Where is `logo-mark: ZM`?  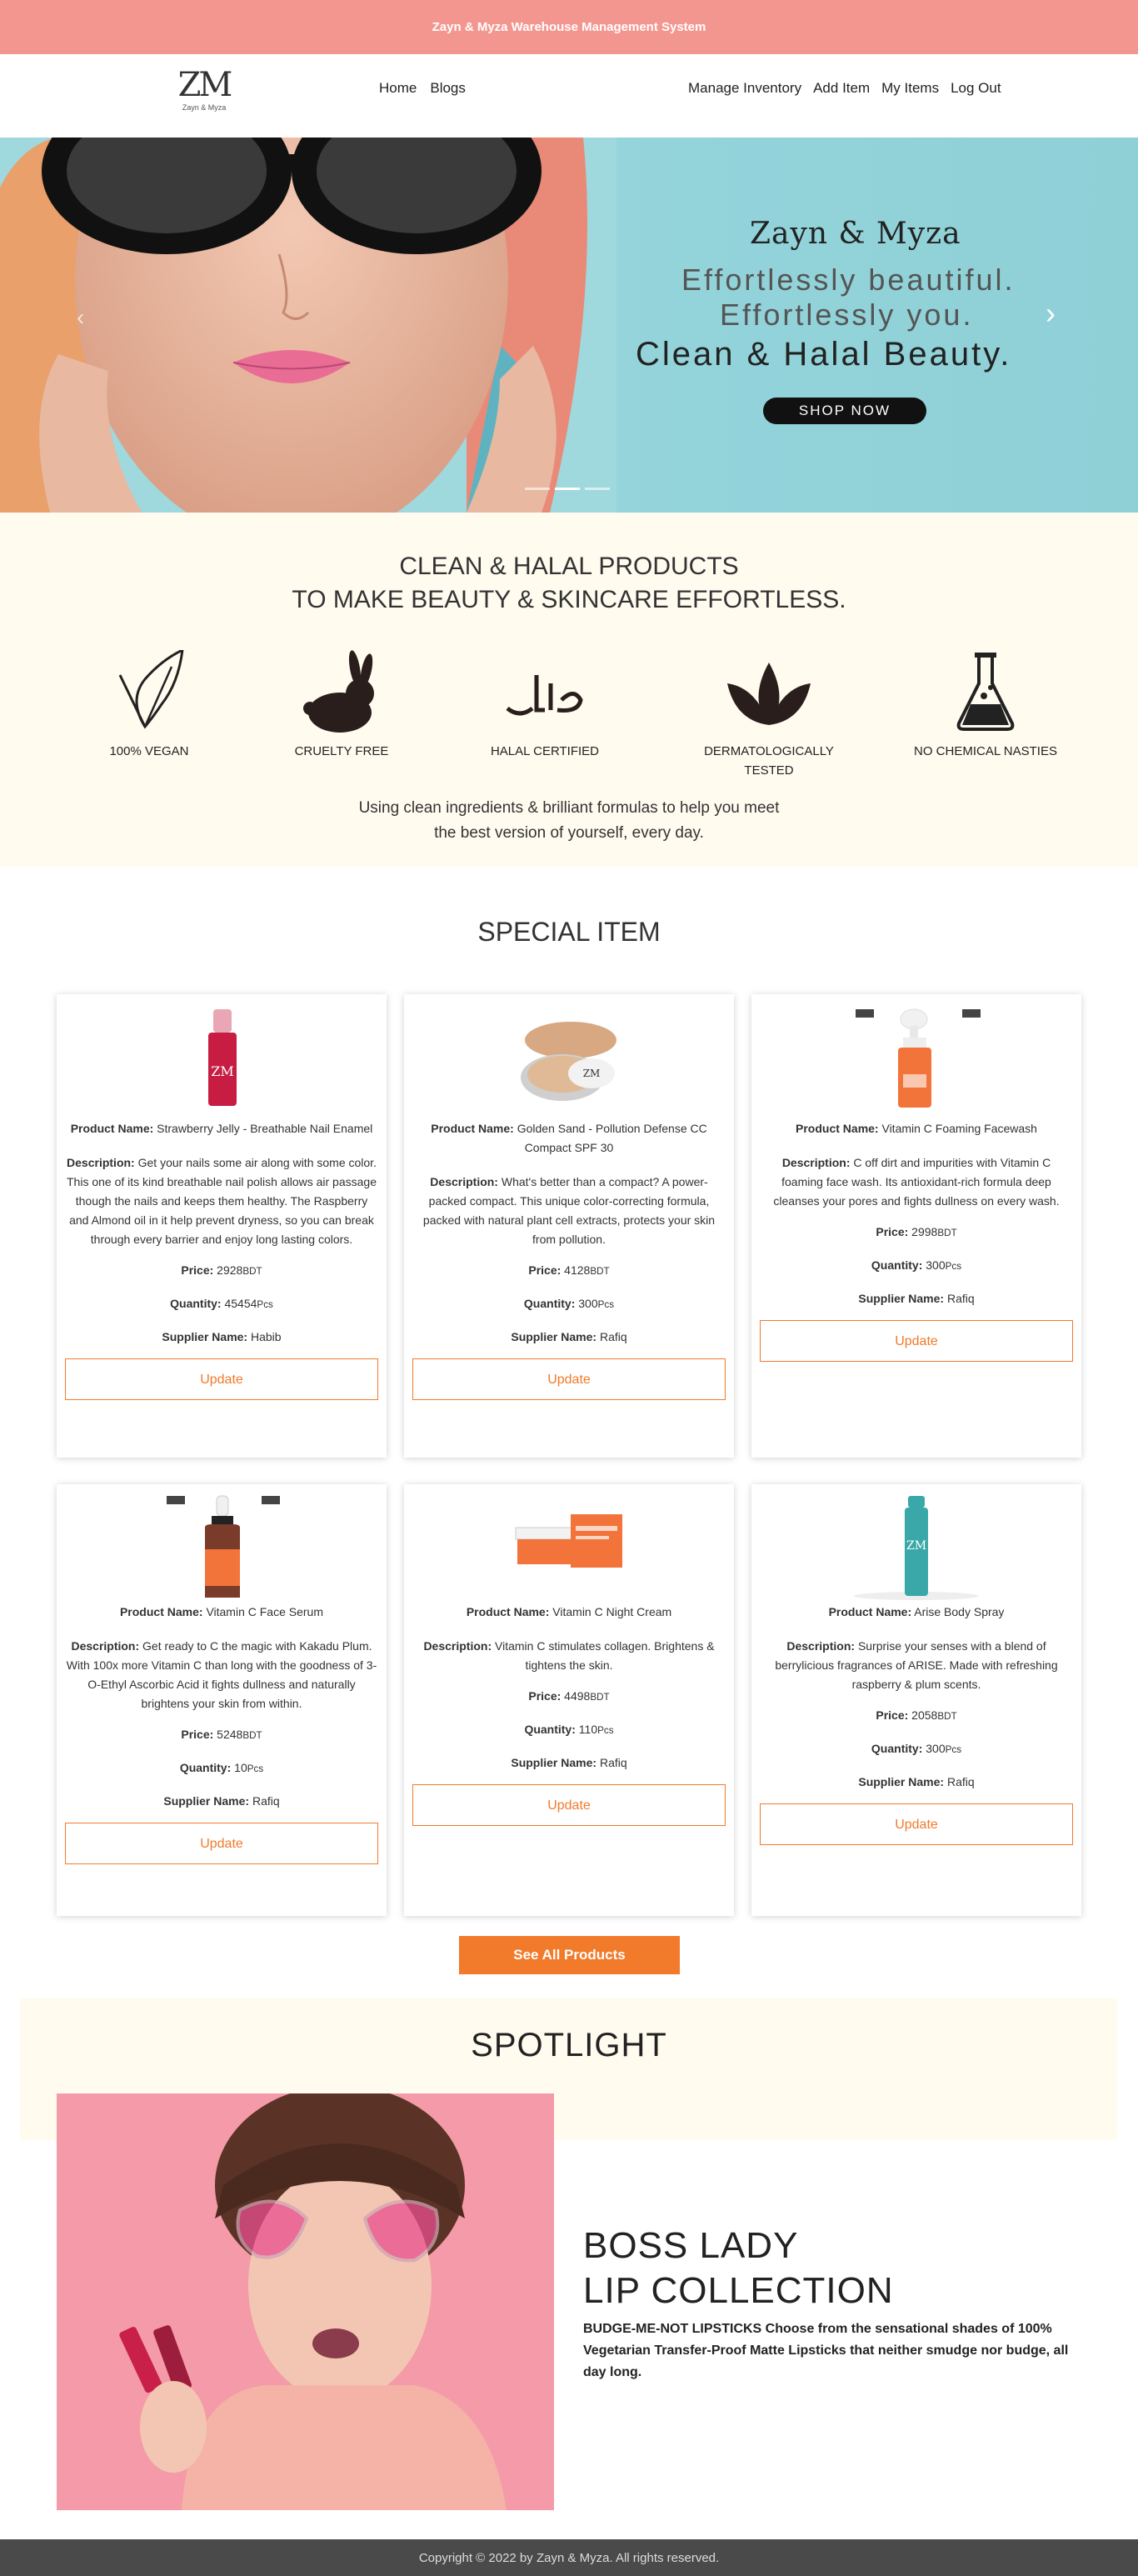
logo-mark: ZM is located at coordinates (205, 85).